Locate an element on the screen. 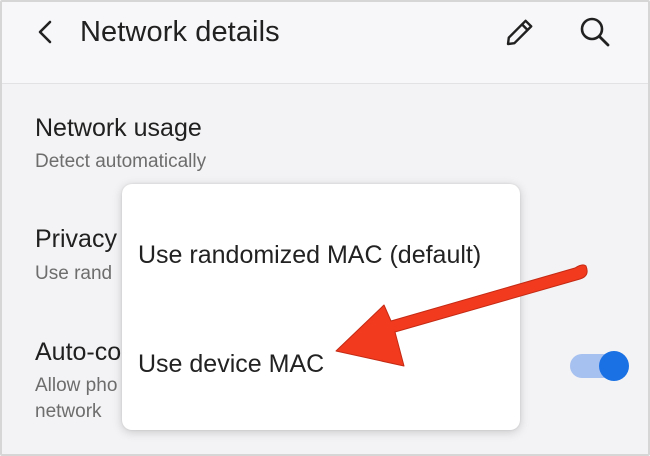 This screenshot has height=456, width=650. option-label: Use device MAC is located at coordinates (231, 364).